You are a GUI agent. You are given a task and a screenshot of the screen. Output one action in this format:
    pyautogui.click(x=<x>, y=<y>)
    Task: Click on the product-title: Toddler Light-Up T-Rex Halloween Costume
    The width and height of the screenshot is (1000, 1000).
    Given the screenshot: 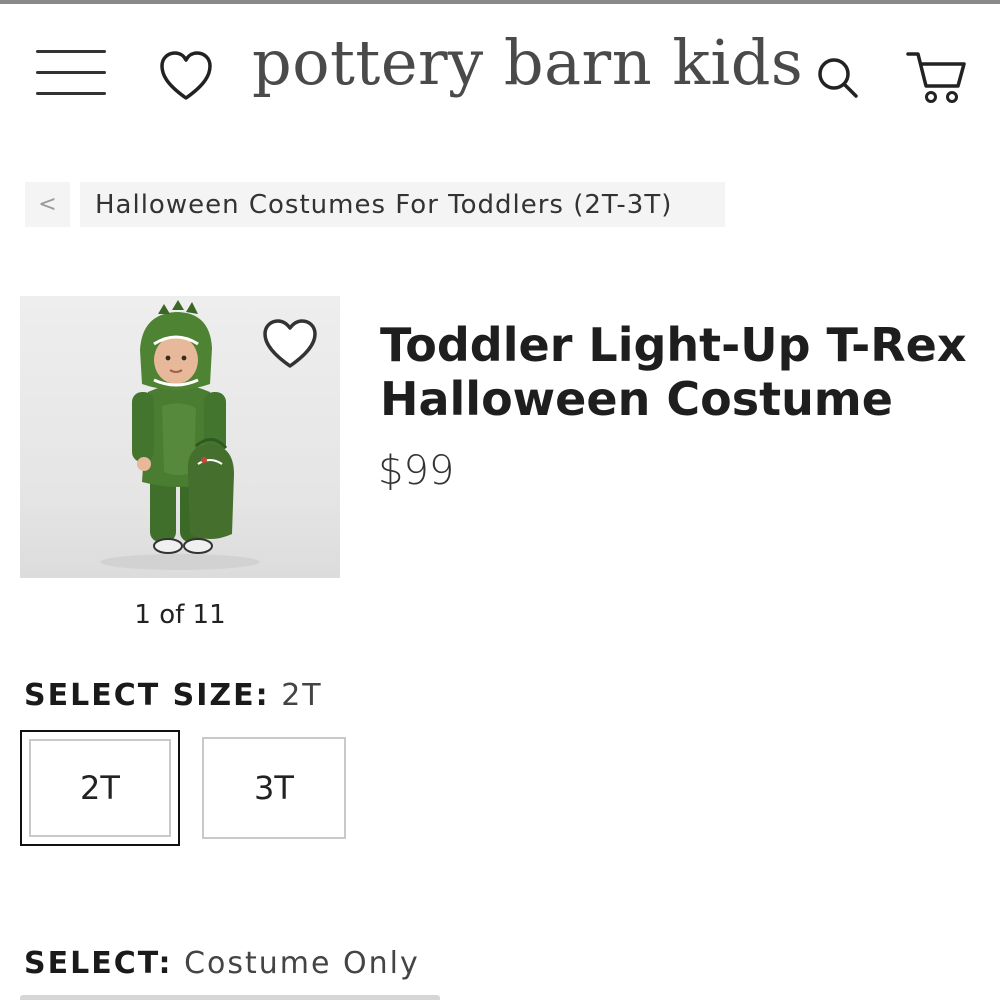 What is the action you would take?
    pyautogui.click(x=673, y=372)
    